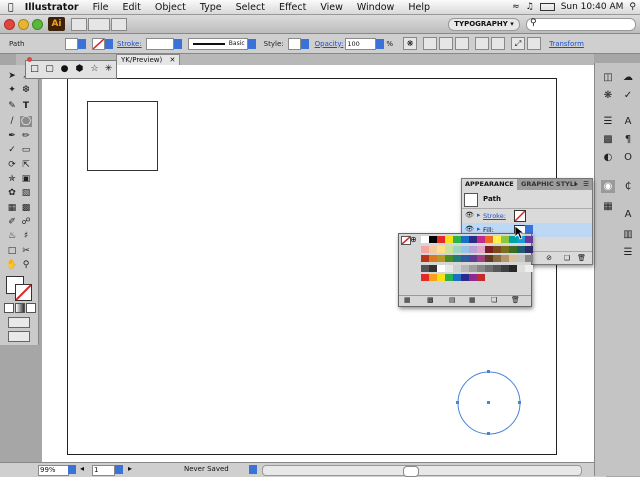 The image size is (640, 477). Describe the element at coordinates (64, 69) in the screenshot. I see `ellipse-tool-flyout-icon: ●` at that location.